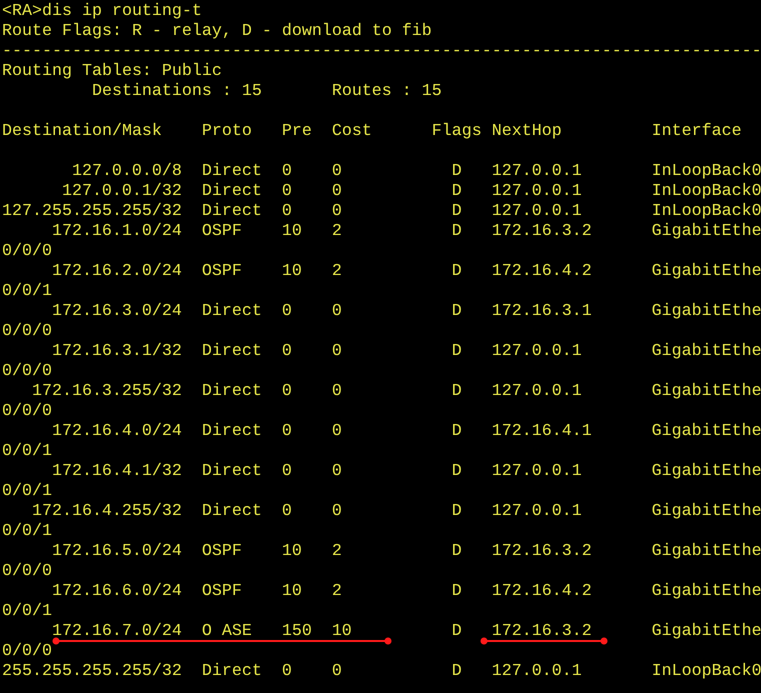 This screenshot has width=761, height=693. Describe the element at coordinates (107, 391) in the screenshot. I see `table-cell: 172.16.3.255/32` at that location.